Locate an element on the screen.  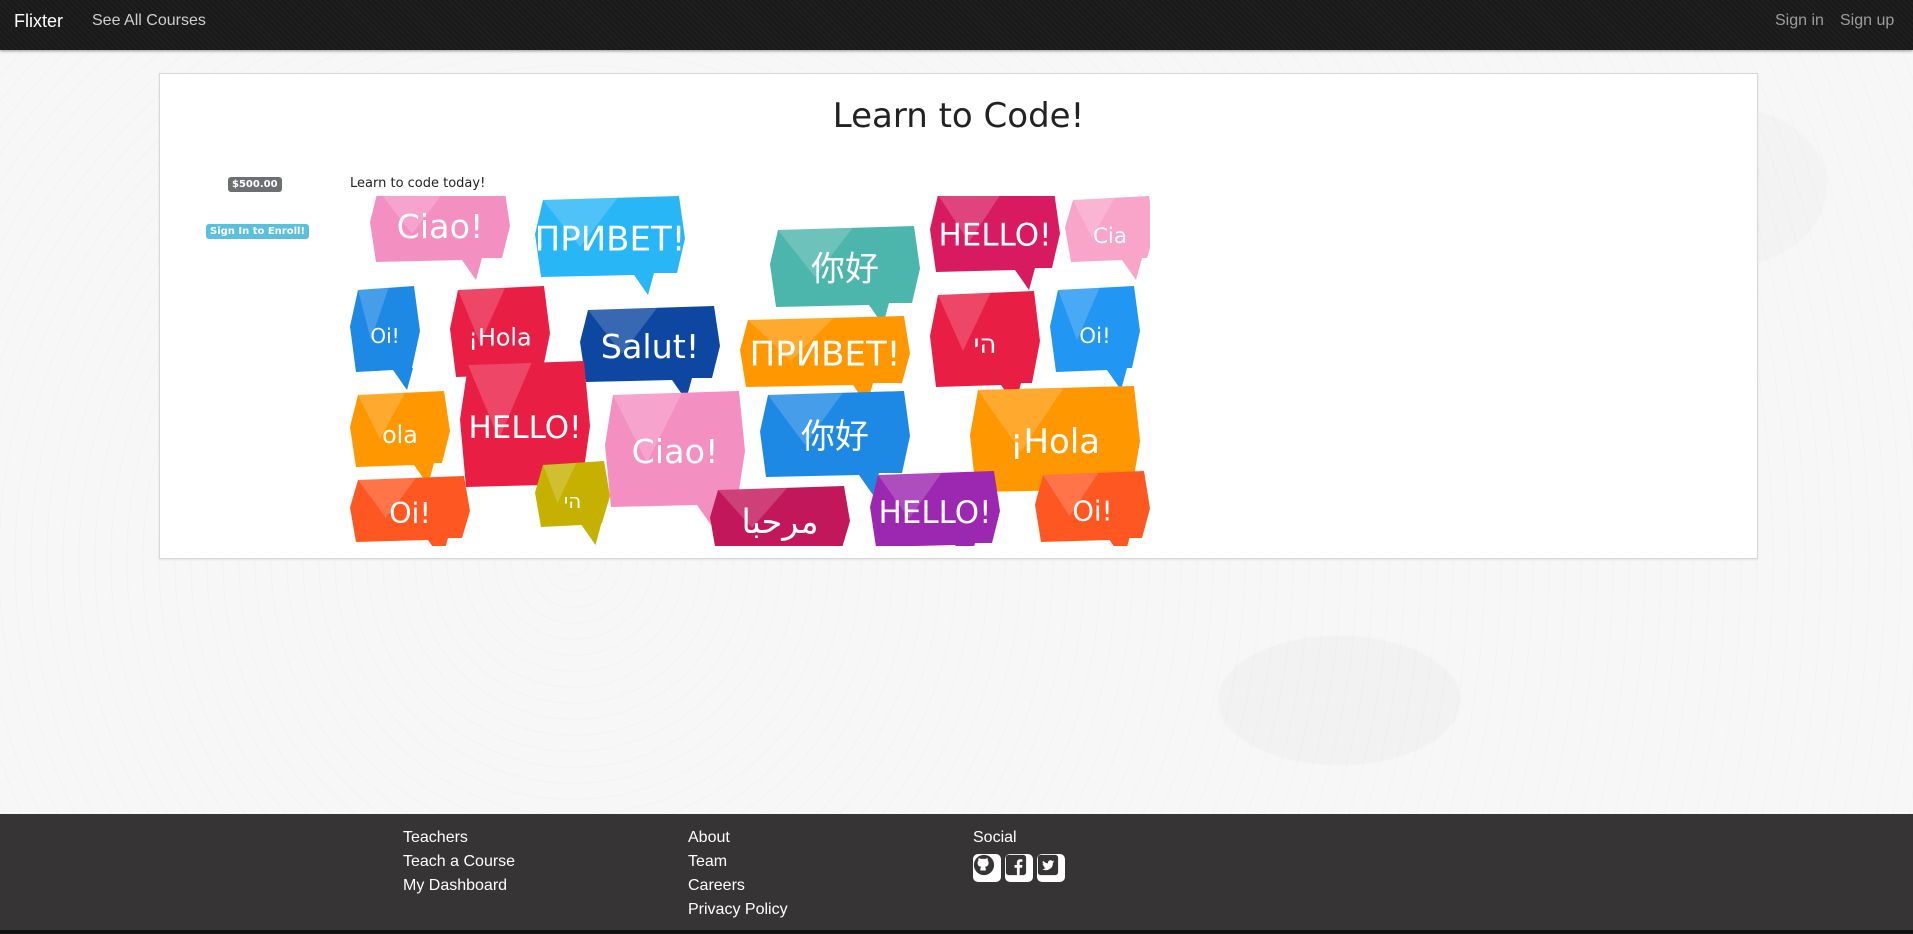
speech-bubble: ПРИВЕТ! is located at coordinates (610, 245).